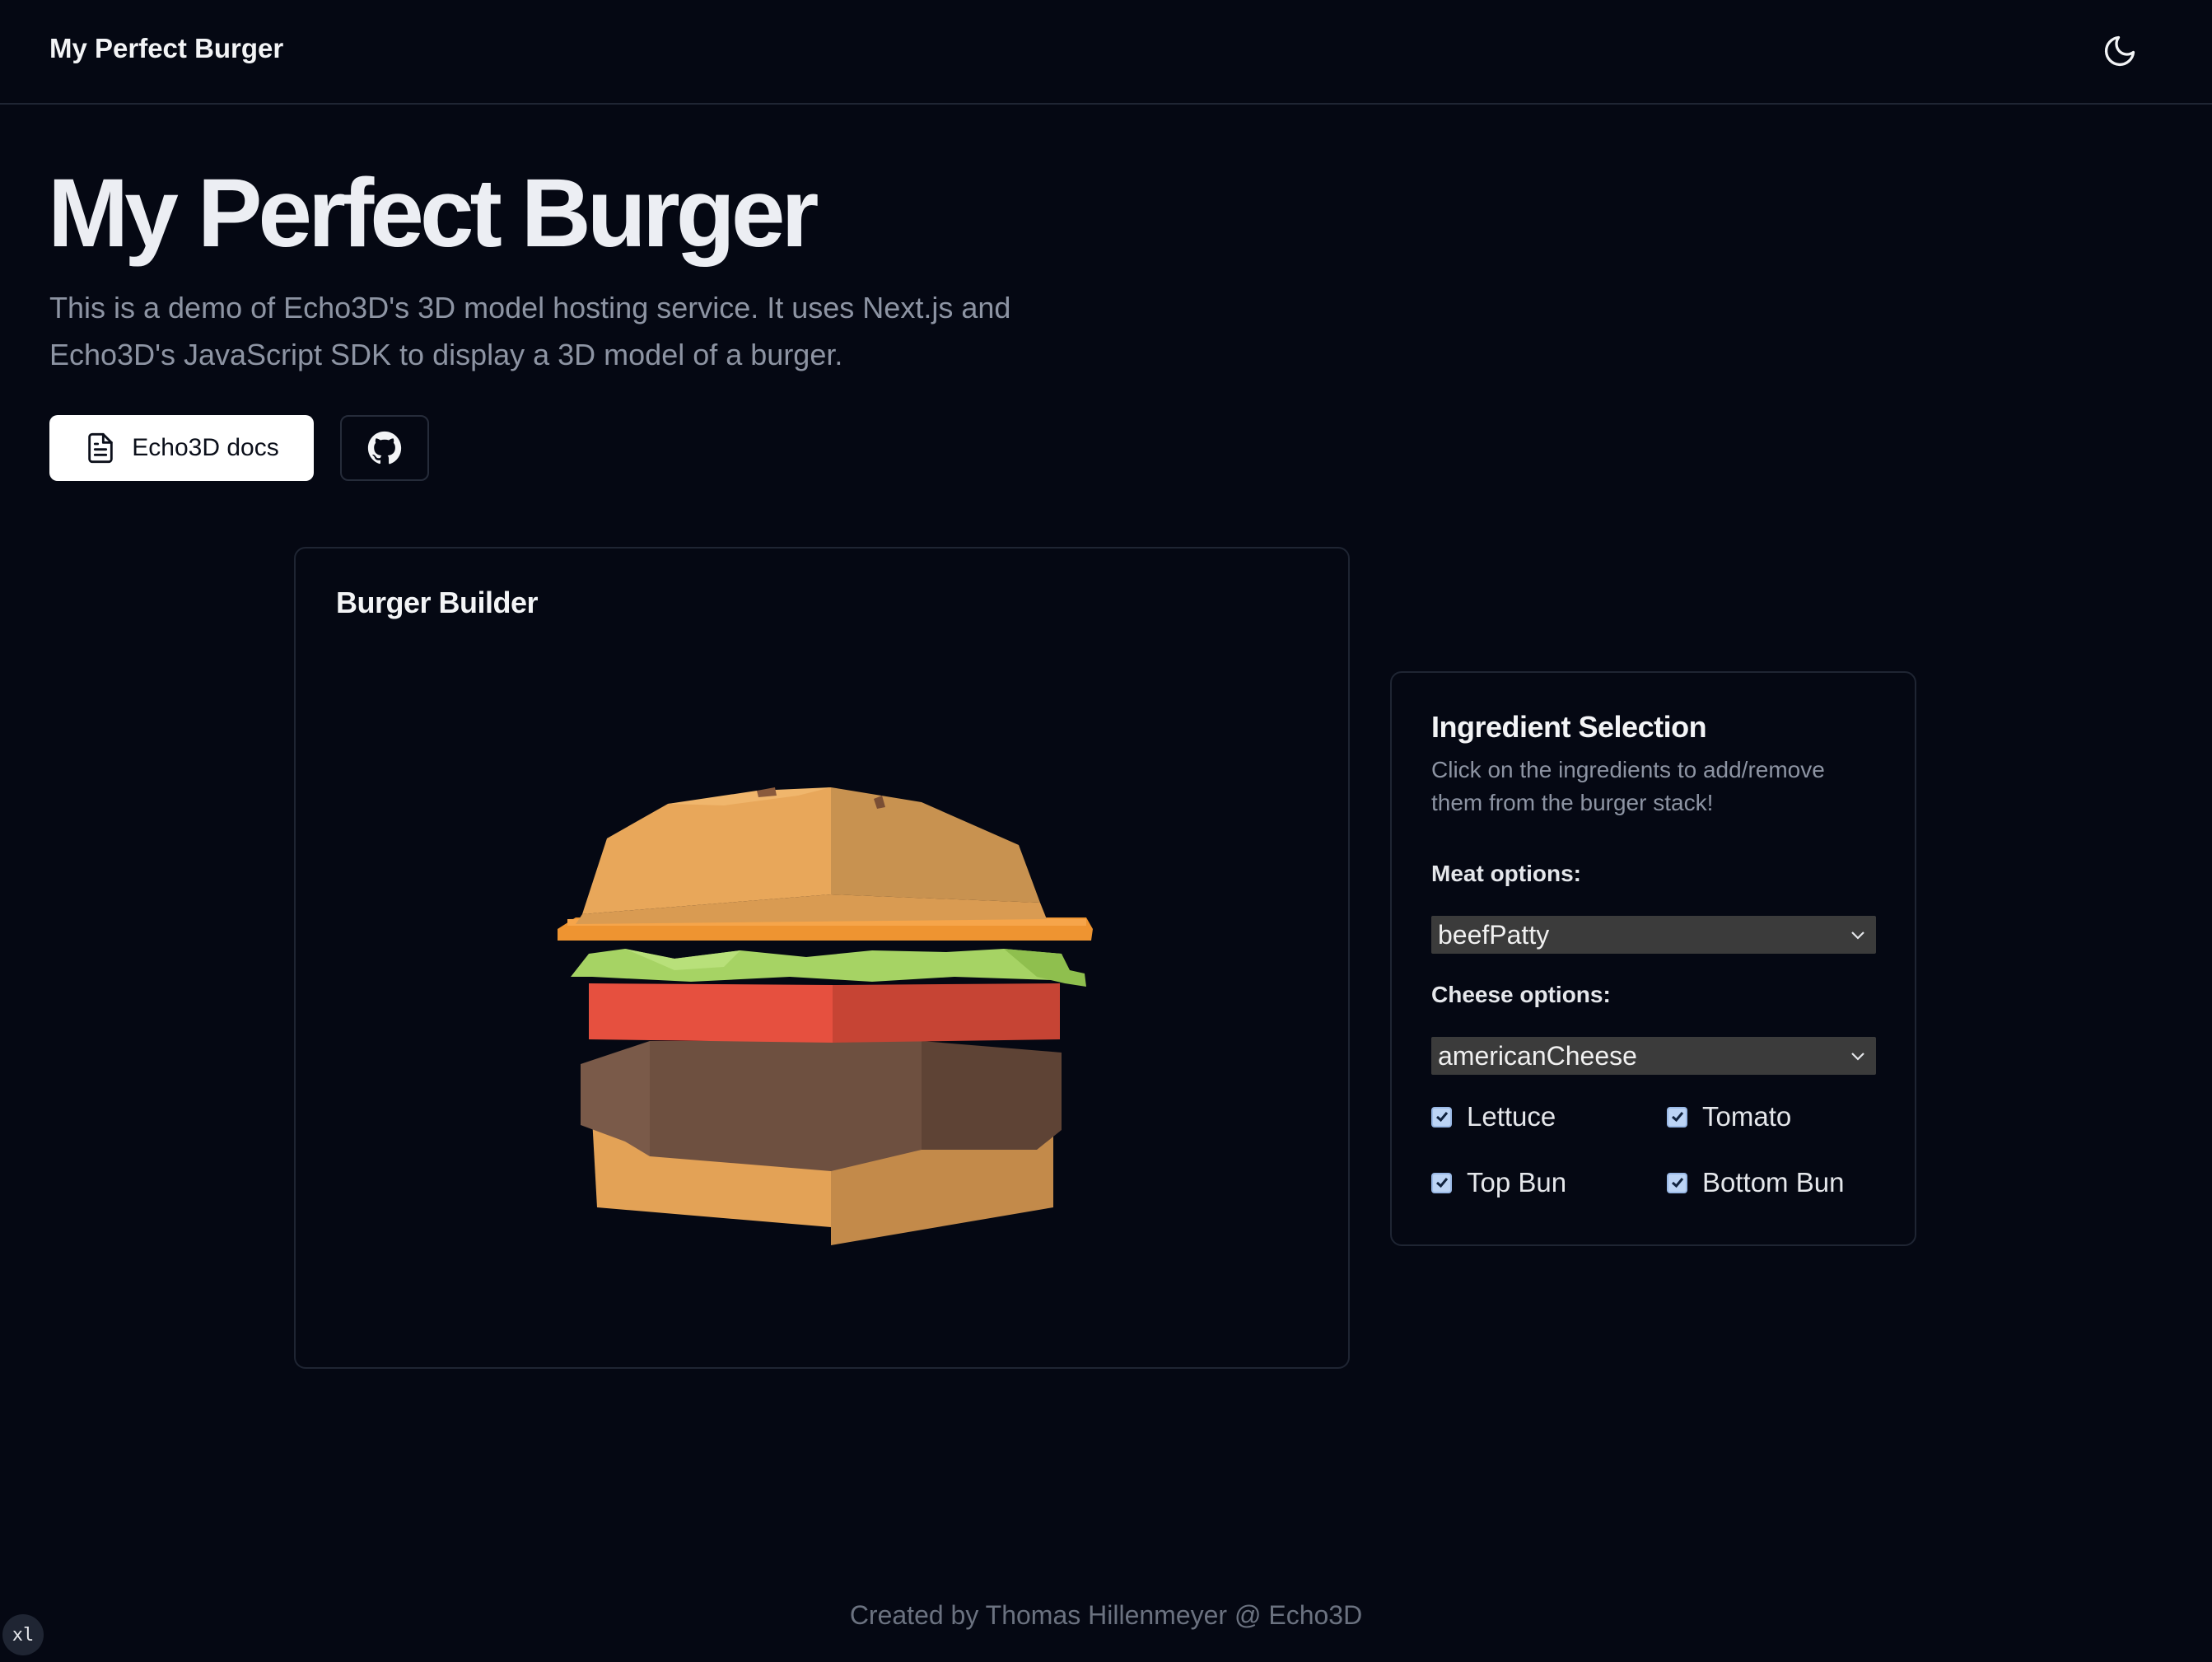 Image resolution: width=2212 pixels, height=1662 pixels. I want to click on top-bun-toggle: Top Bun, so click(1498, 1182).